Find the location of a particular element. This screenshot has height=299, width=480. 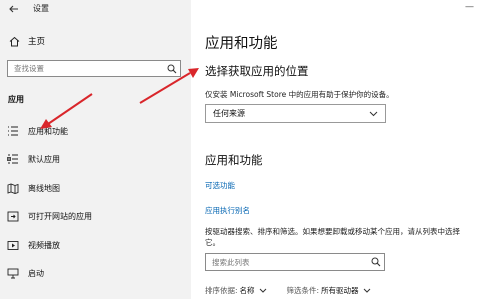

settings-search-input: 查找设置 is located at coordinates (94, 68).